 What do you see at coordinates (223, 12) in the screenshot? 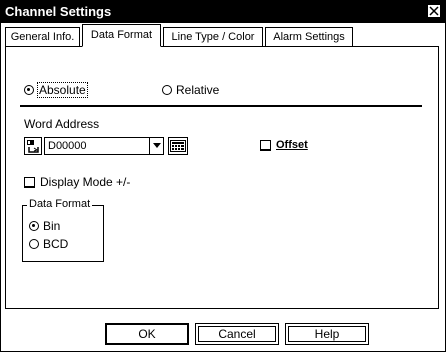
I see `title-bar: Channel Settings` at bounding box center [223, 12].